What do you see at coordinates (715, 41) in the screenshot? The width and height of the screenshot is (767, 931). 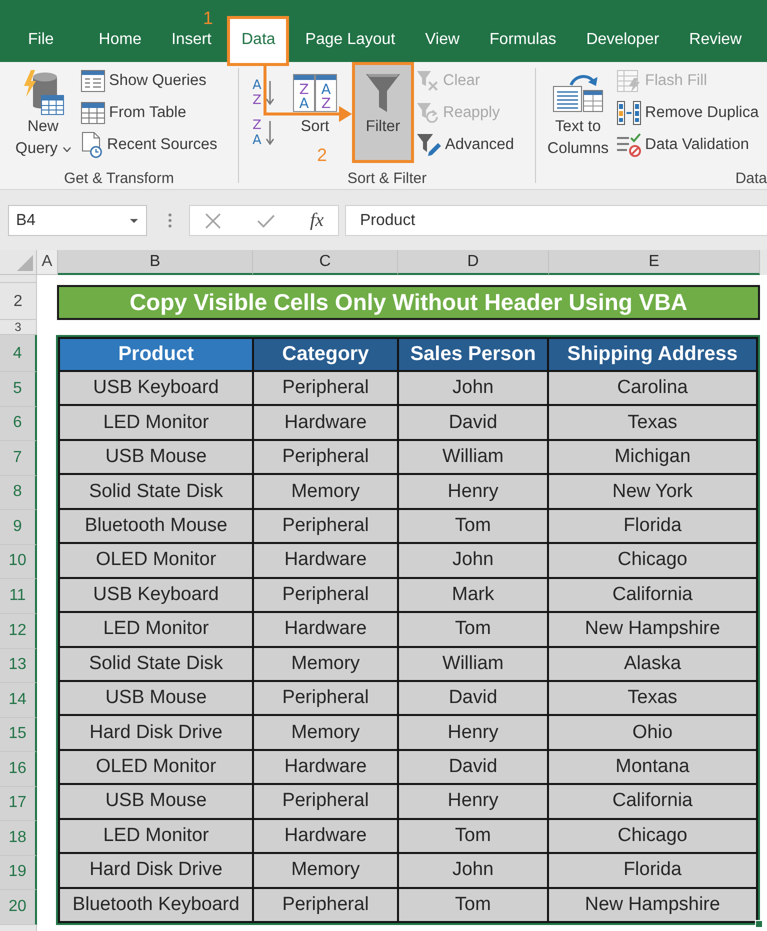 I see `ribbon-tab: Review` at bounding box center [715, 41].